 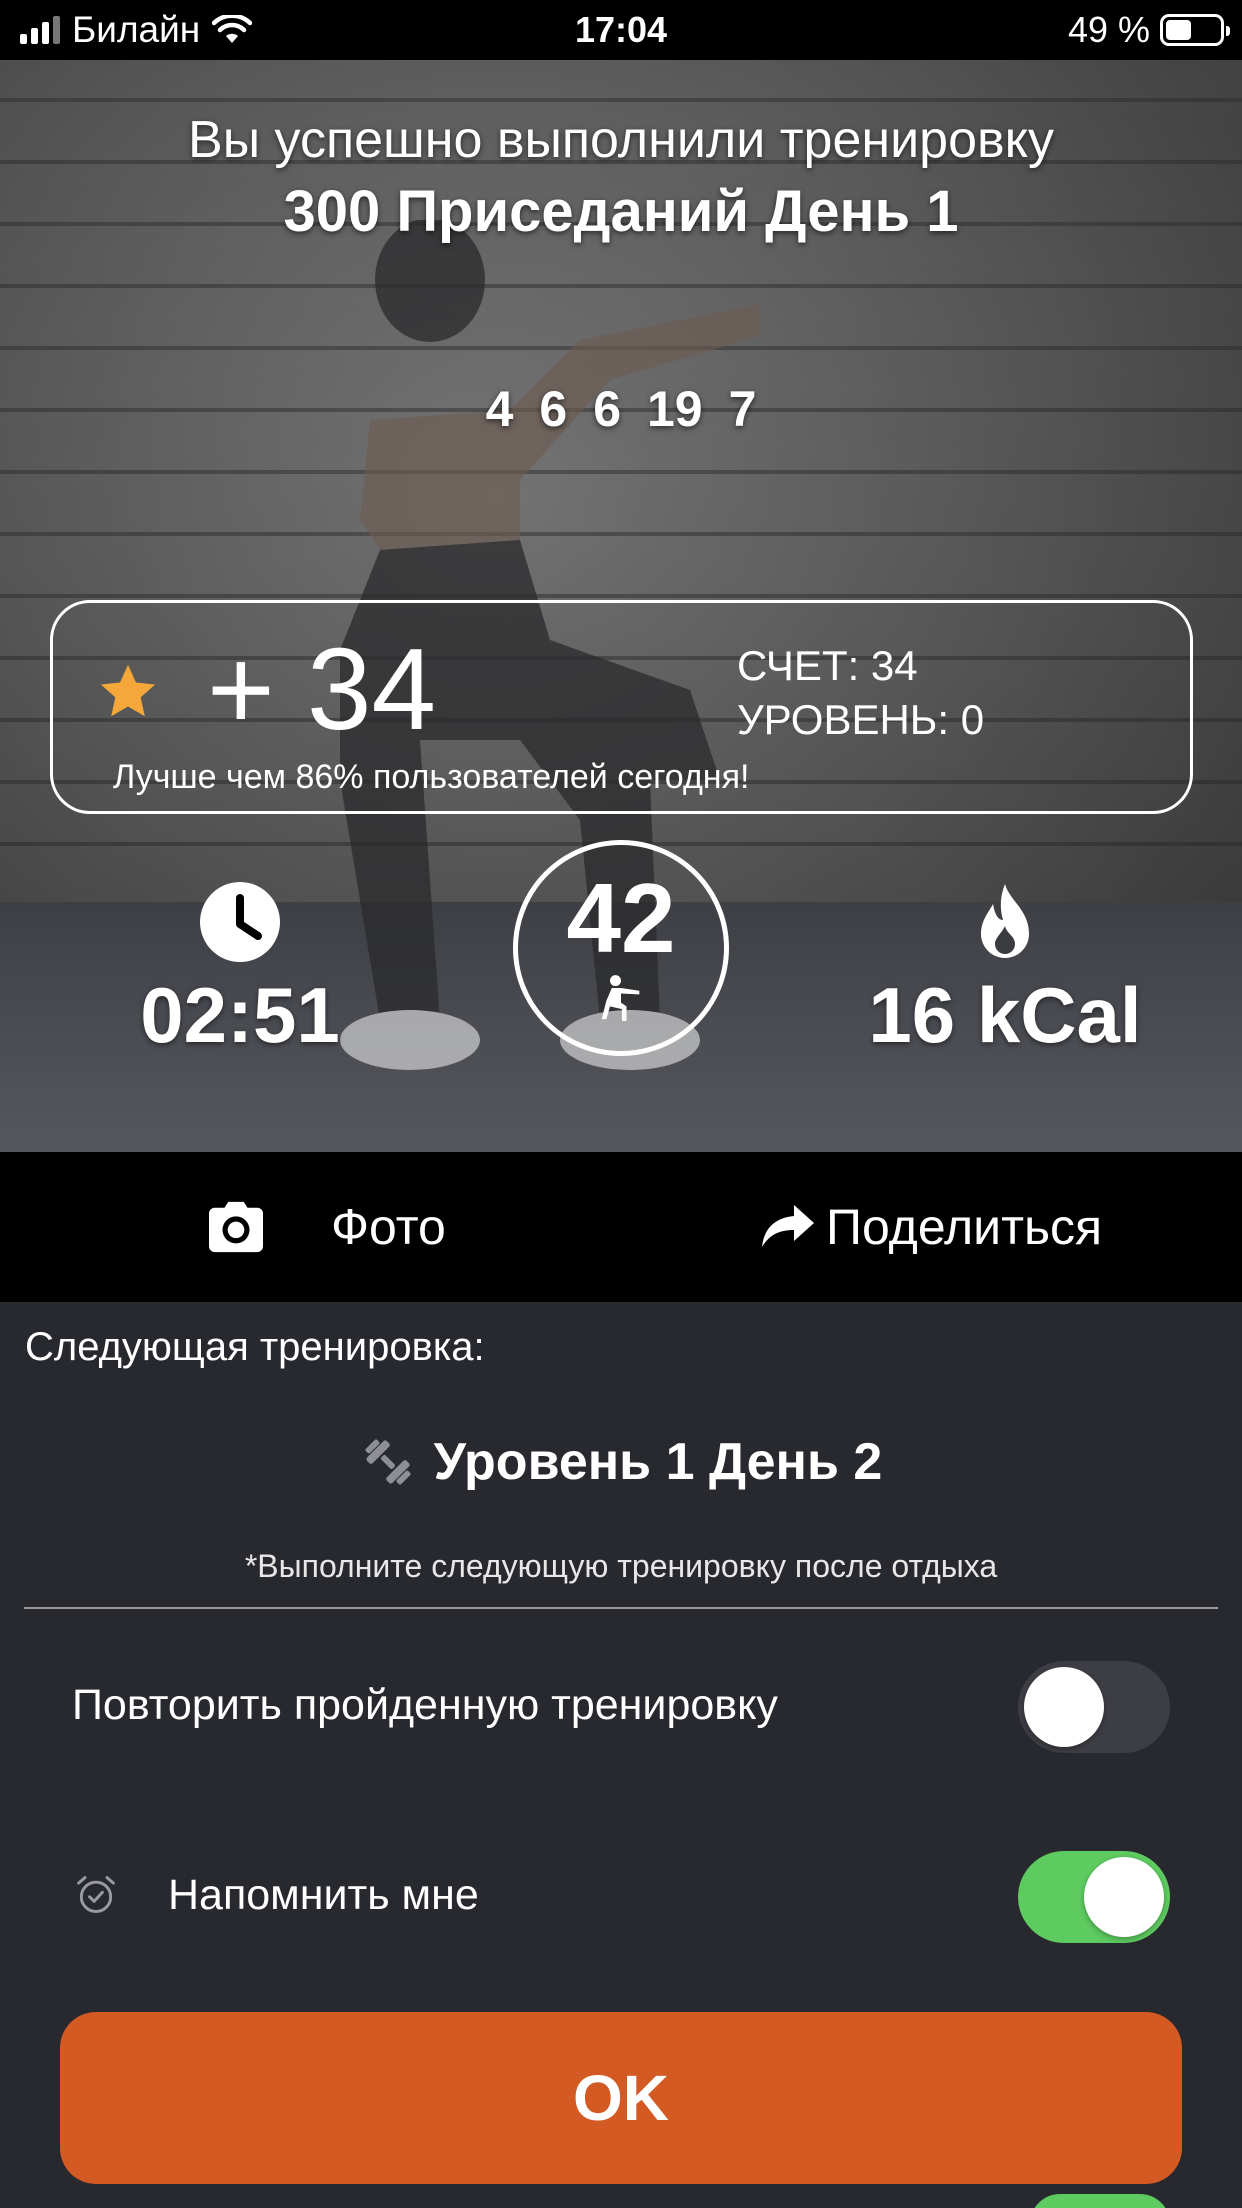 I want to click on repeat-workout-toggle, so click(x=1094, y=1707).